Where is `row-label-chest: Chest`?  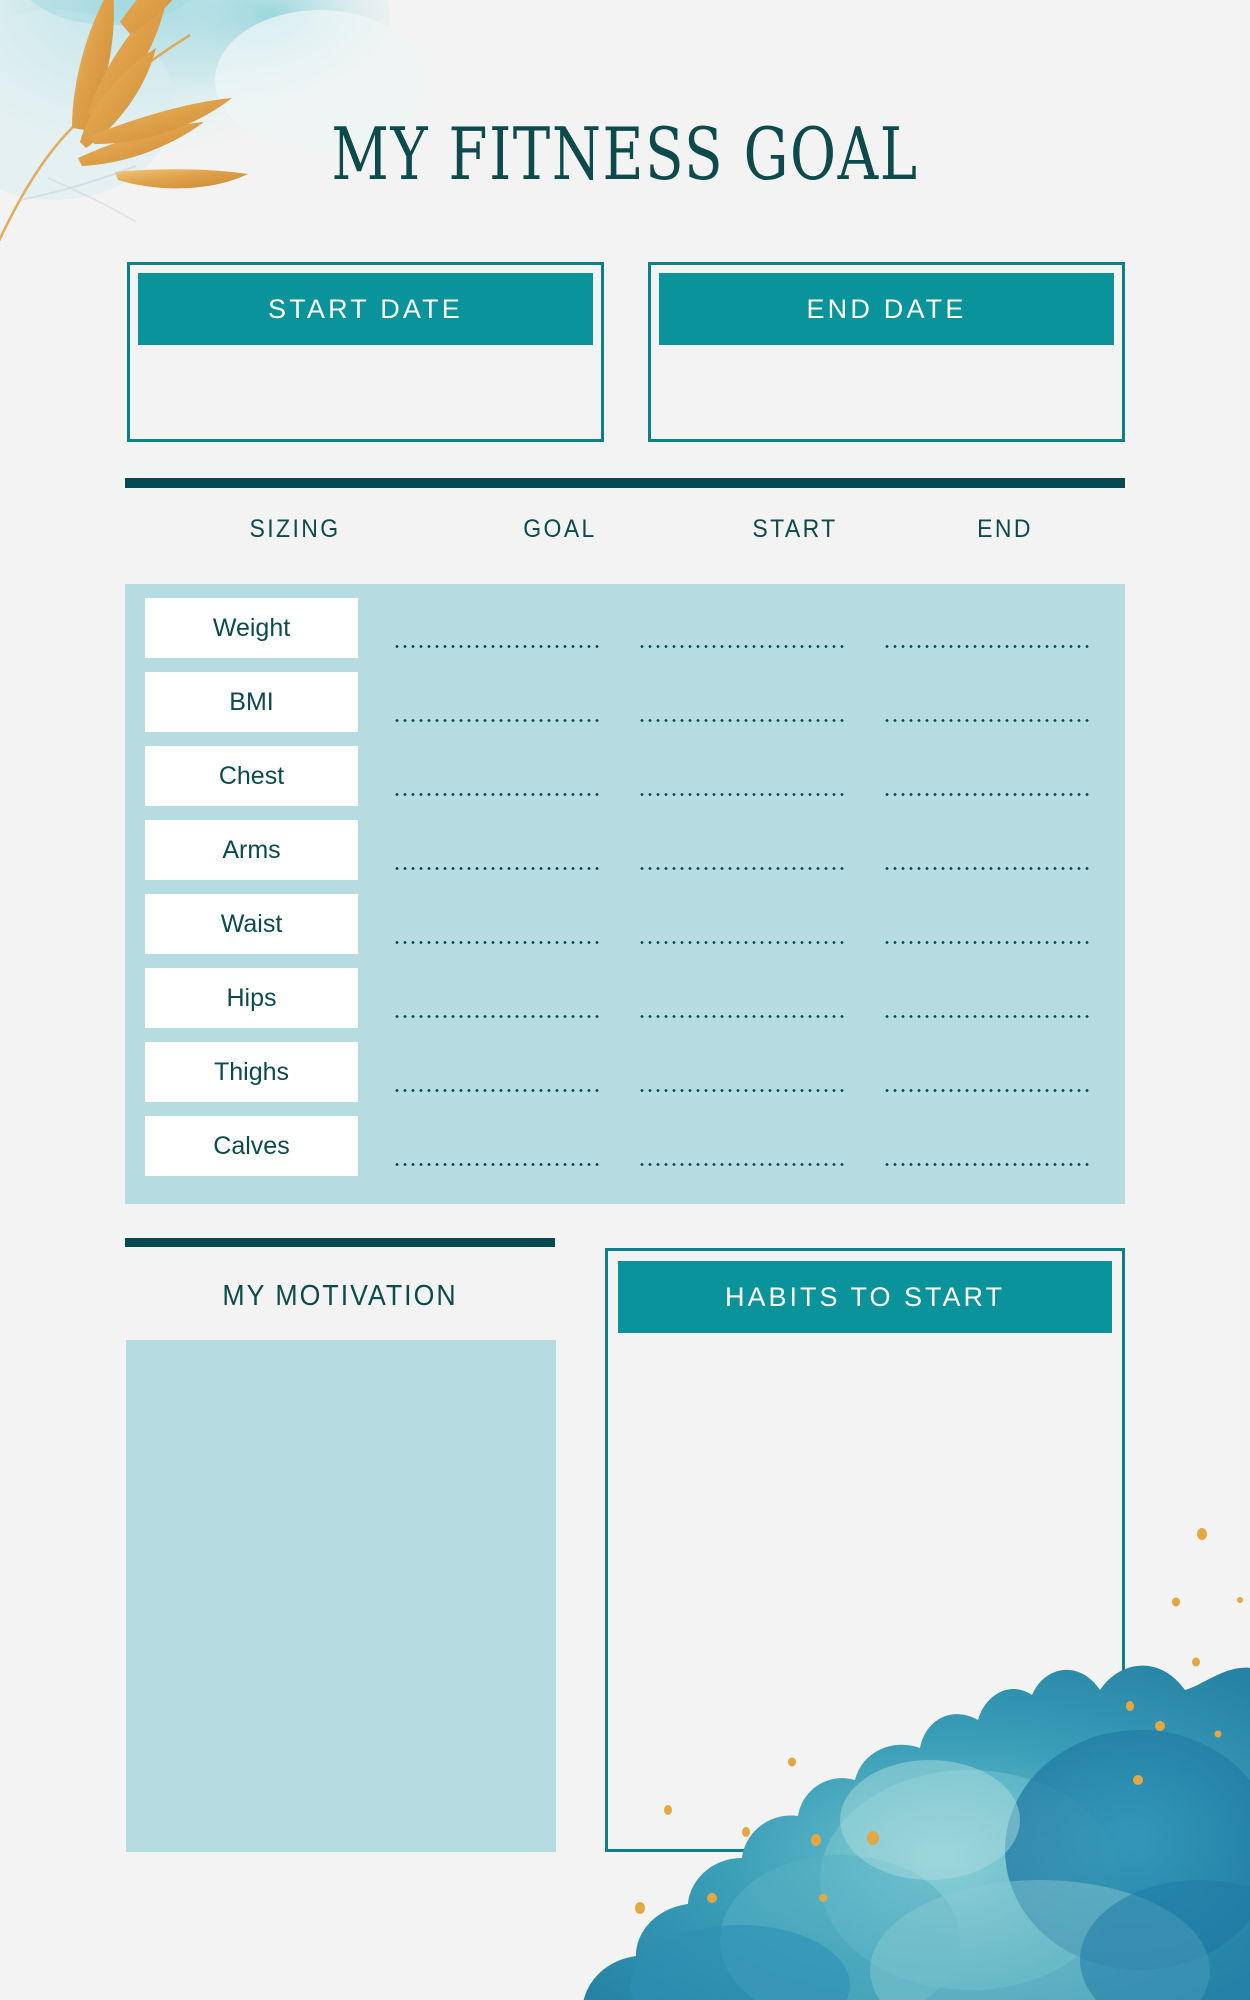 row-label-chest: Chest is located at coordinates (251, 776).